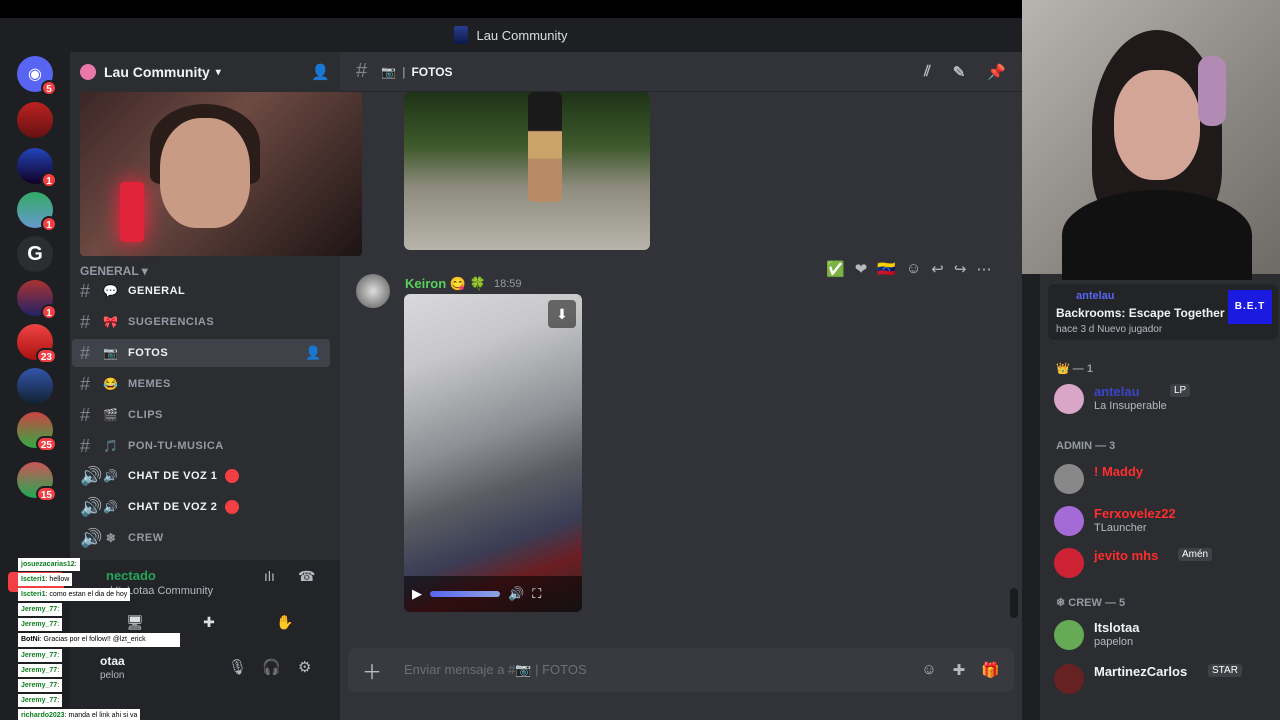 This screenshot has width=1280, height=720. What do you see at coordinates (201, 322) in the screenshot?
I see `channel-sugerencias: # 🎀 SUGERENCIAS` at bounding box center [201, 322].